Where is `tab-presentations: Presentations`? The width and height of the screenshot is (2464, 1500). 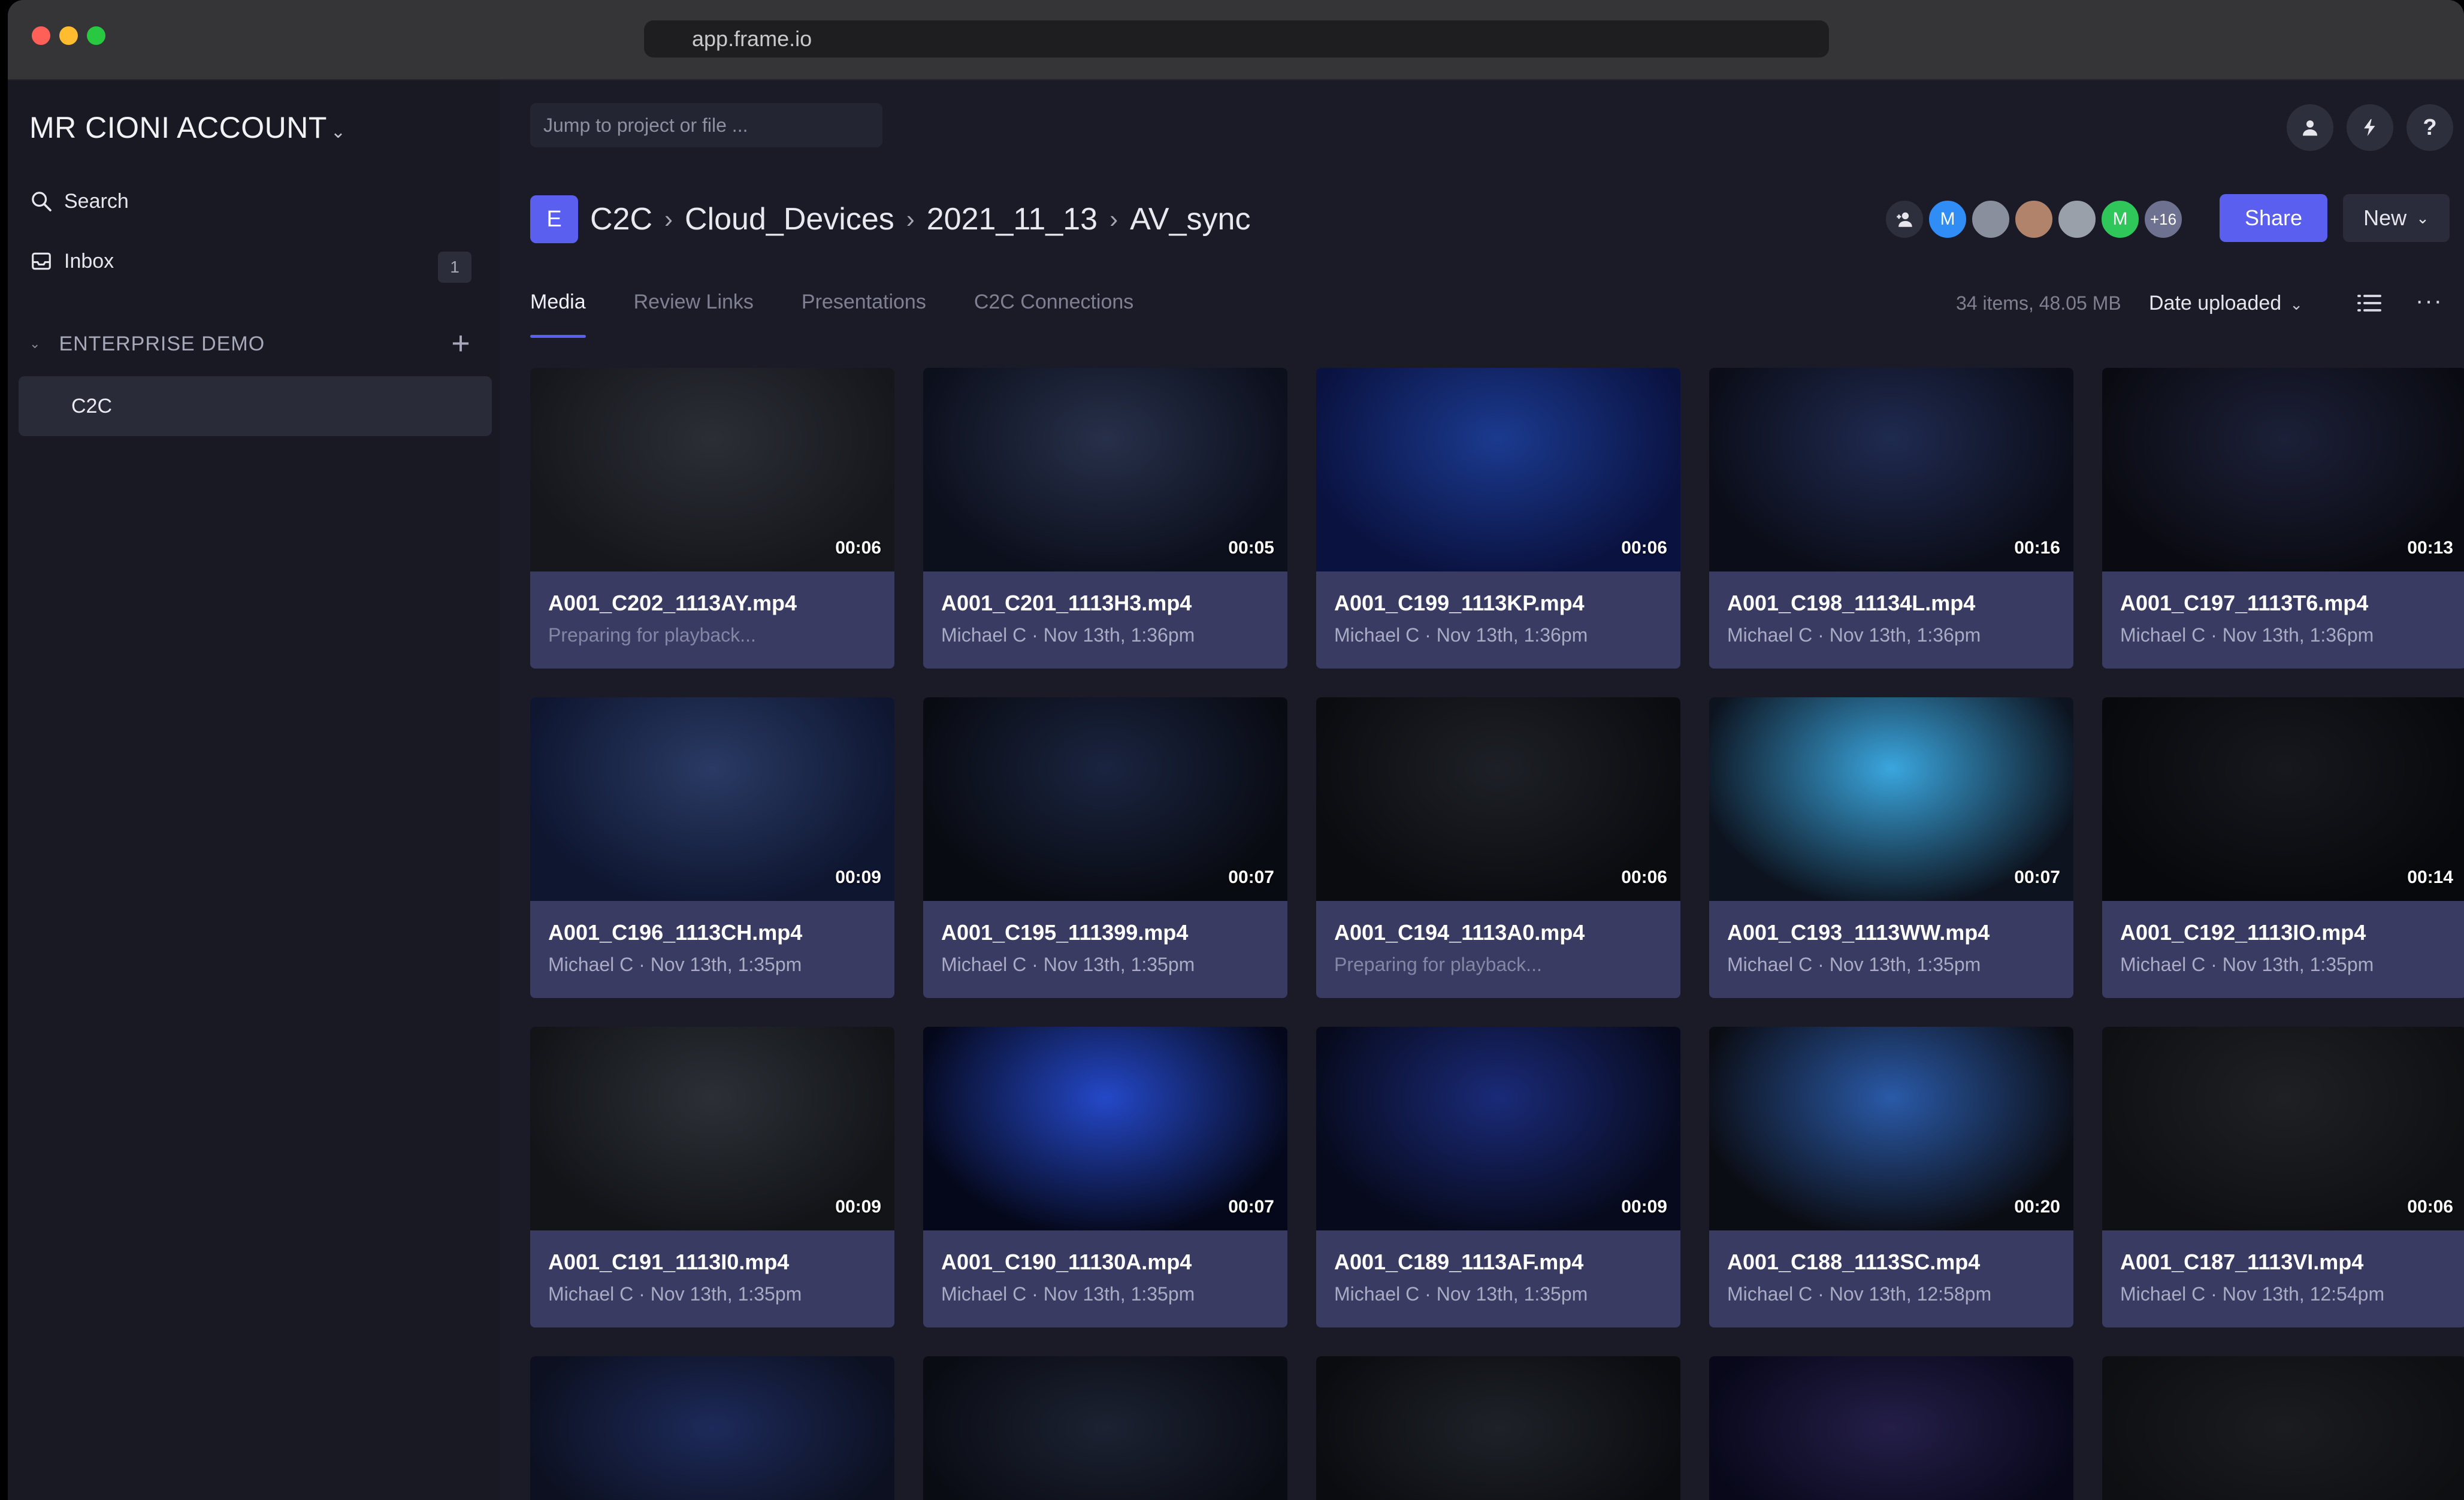
tab-presentations: Presentations is located at coordinates (864, 302).